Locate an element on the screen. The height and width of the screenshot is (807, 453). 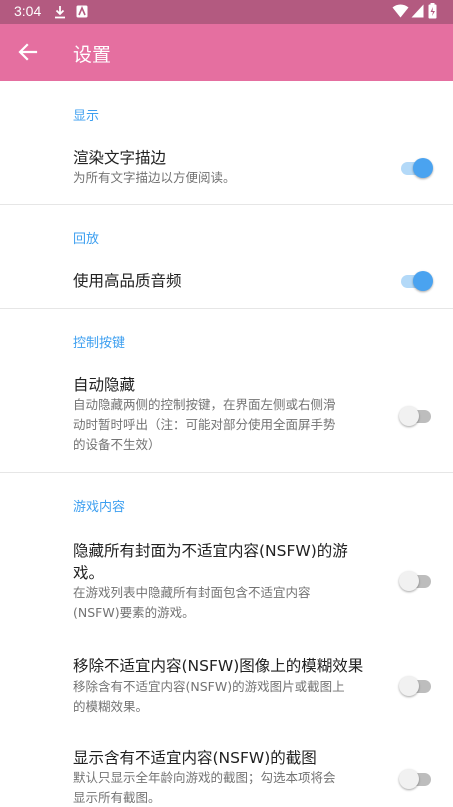
subtitle-line: (NSFW)要素的游戏。 is located at coordinates (134, 612).